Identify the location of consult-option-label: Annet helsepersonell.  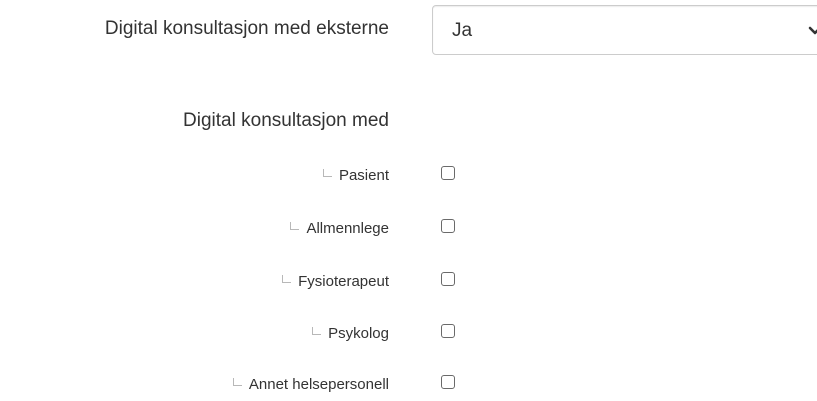
(318, 384).